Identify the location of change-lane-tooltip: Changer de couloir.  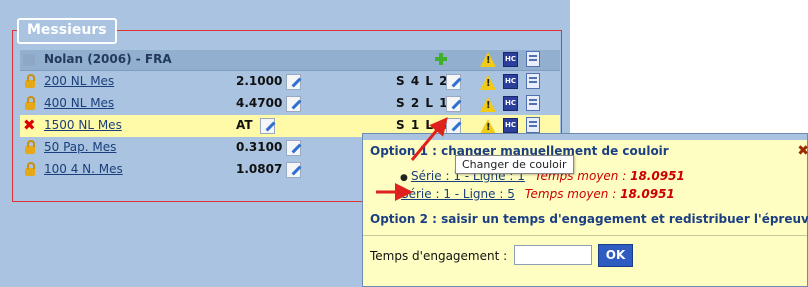
(514, 164).